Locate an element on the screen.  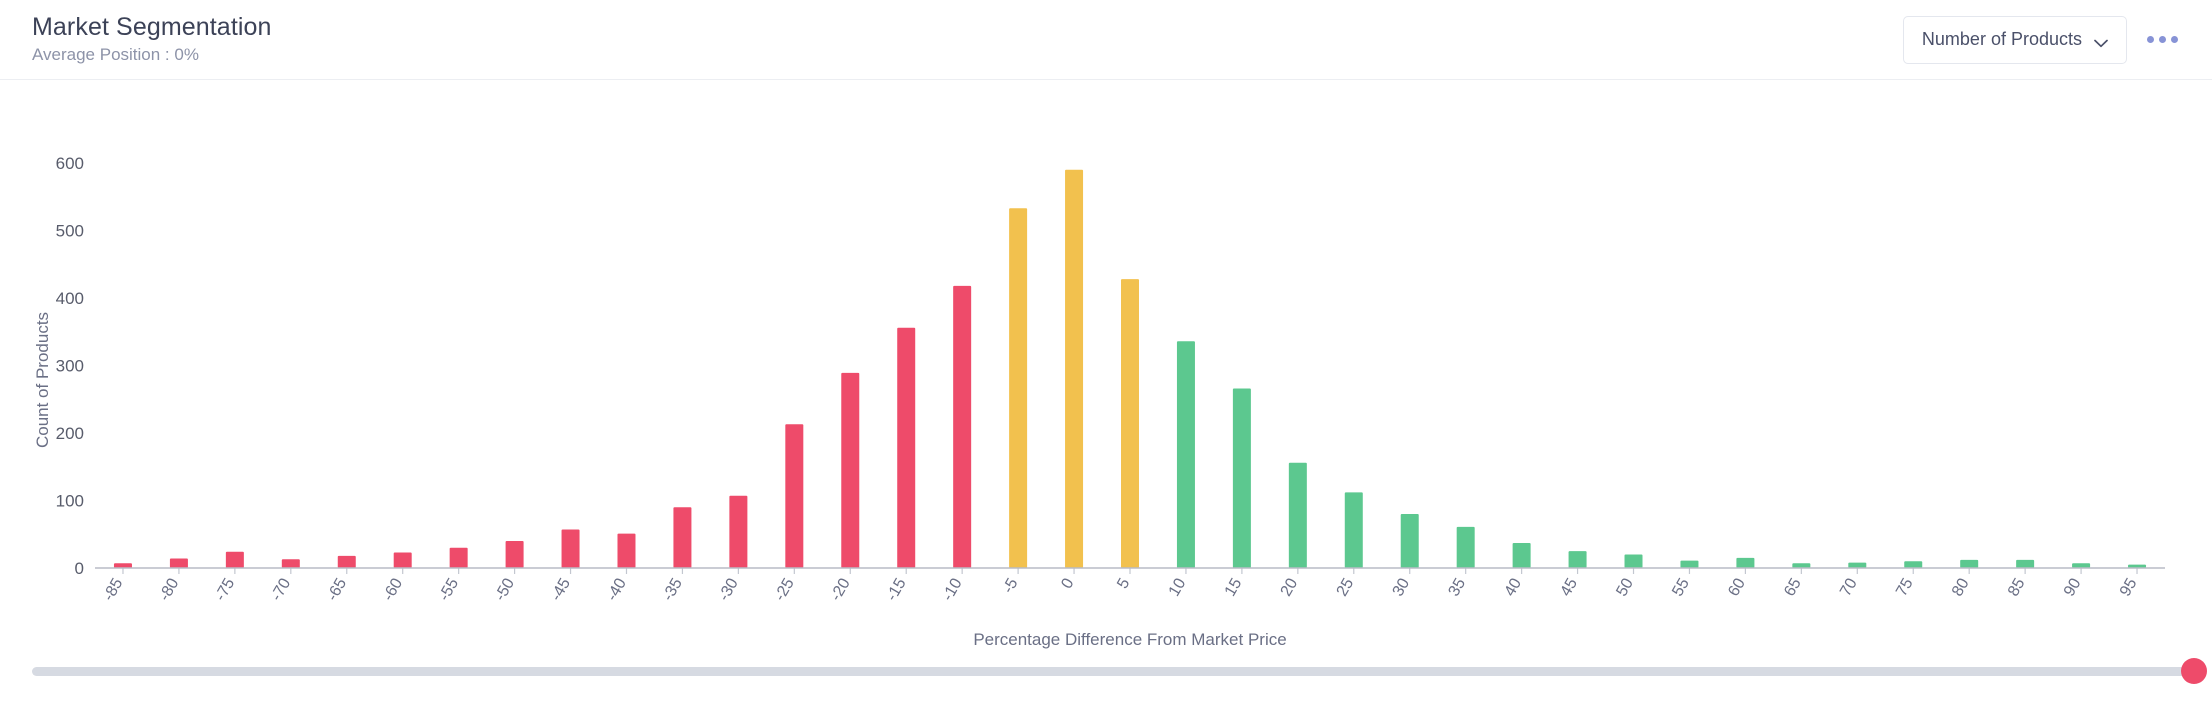
y-tick-label: 100 is located at coordinates (70, 501).